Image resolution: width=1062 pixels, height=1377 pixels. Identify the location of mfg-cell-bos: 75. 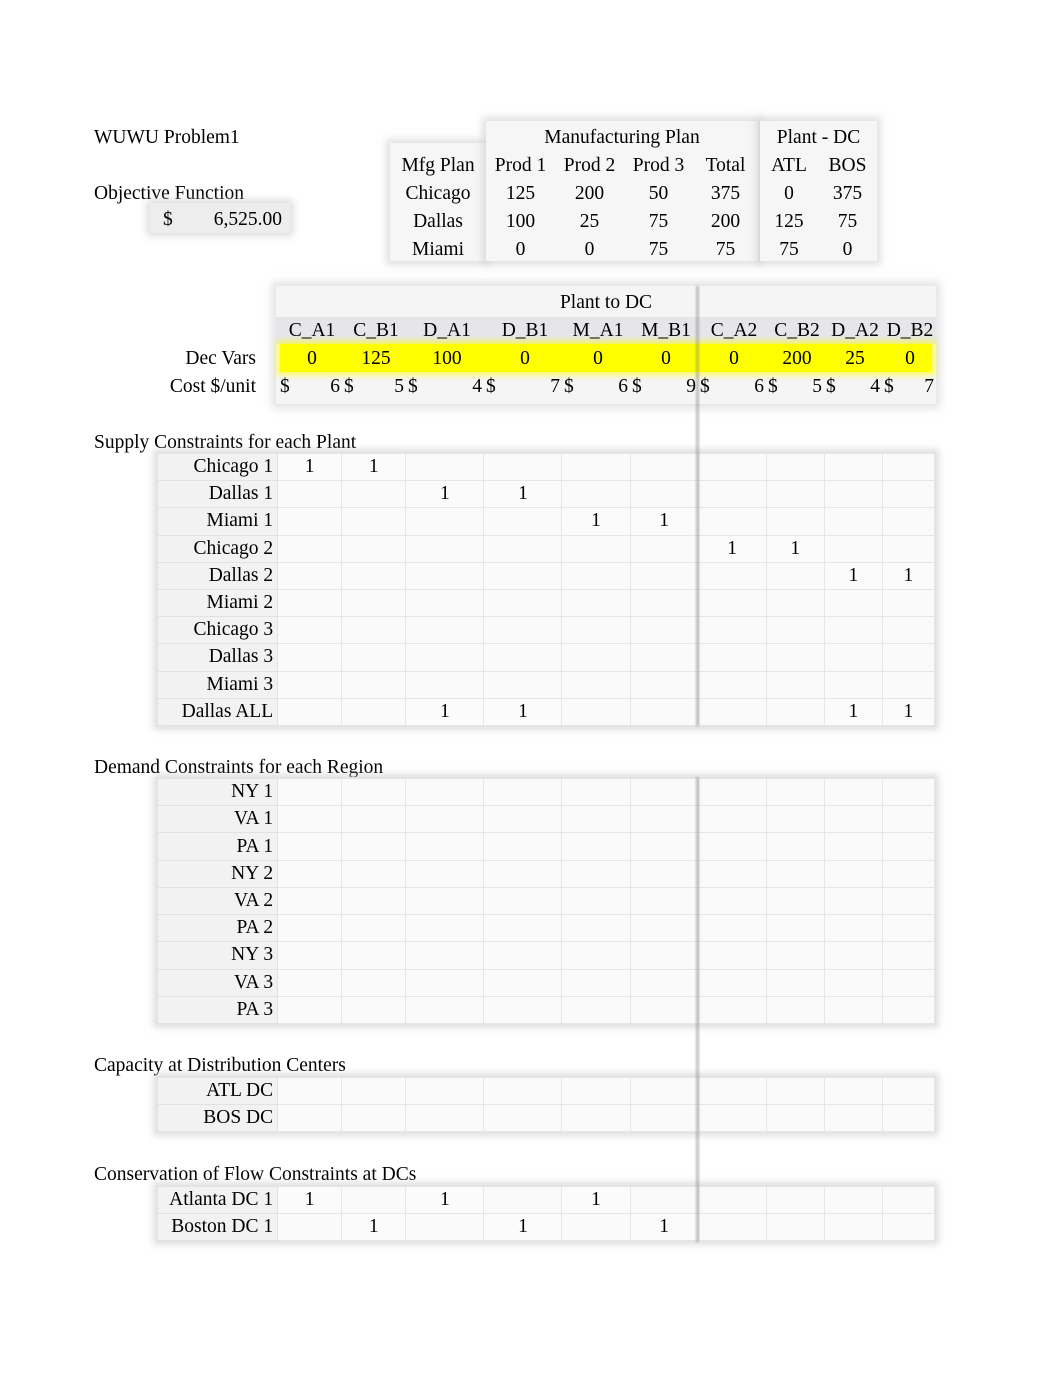
(847, 222).